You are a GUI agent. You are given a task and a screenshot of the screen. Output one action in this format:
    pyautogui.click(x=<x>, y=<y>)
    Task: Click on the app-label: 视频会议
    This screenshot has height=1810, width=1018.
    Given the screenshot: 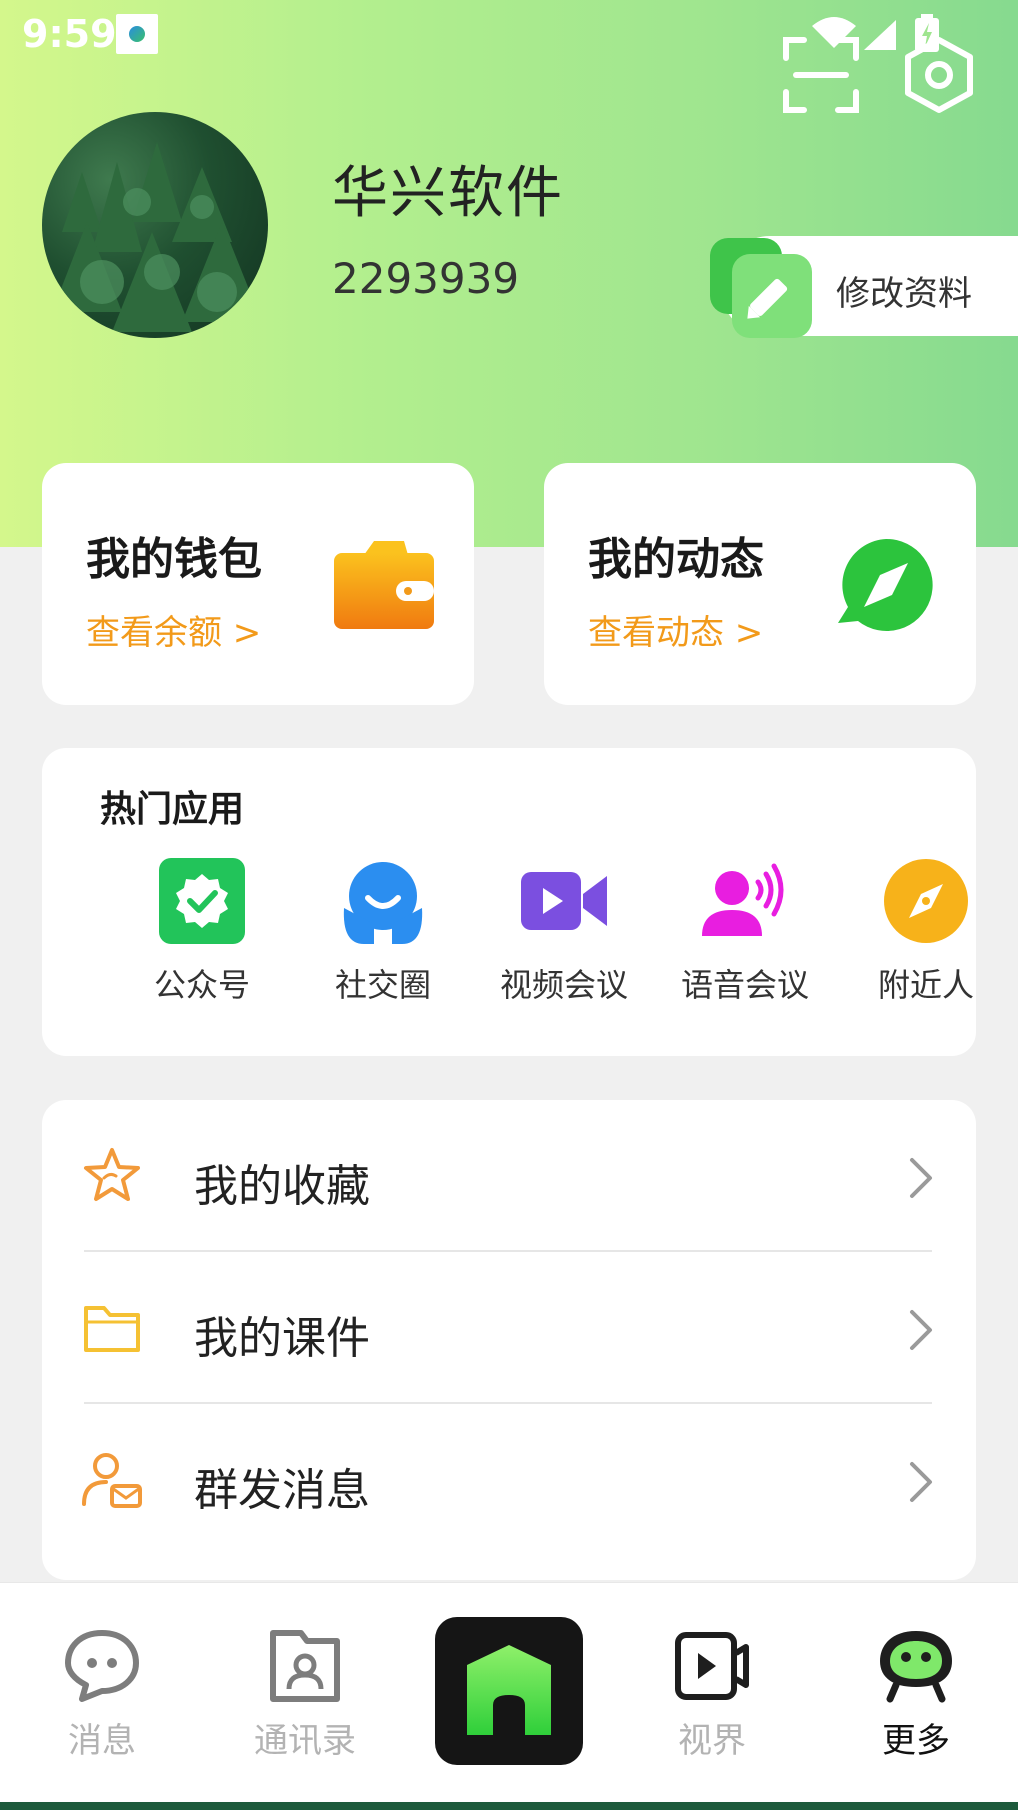 What is the action you would take?
    pyautogui.click(x=563, y=985)
    